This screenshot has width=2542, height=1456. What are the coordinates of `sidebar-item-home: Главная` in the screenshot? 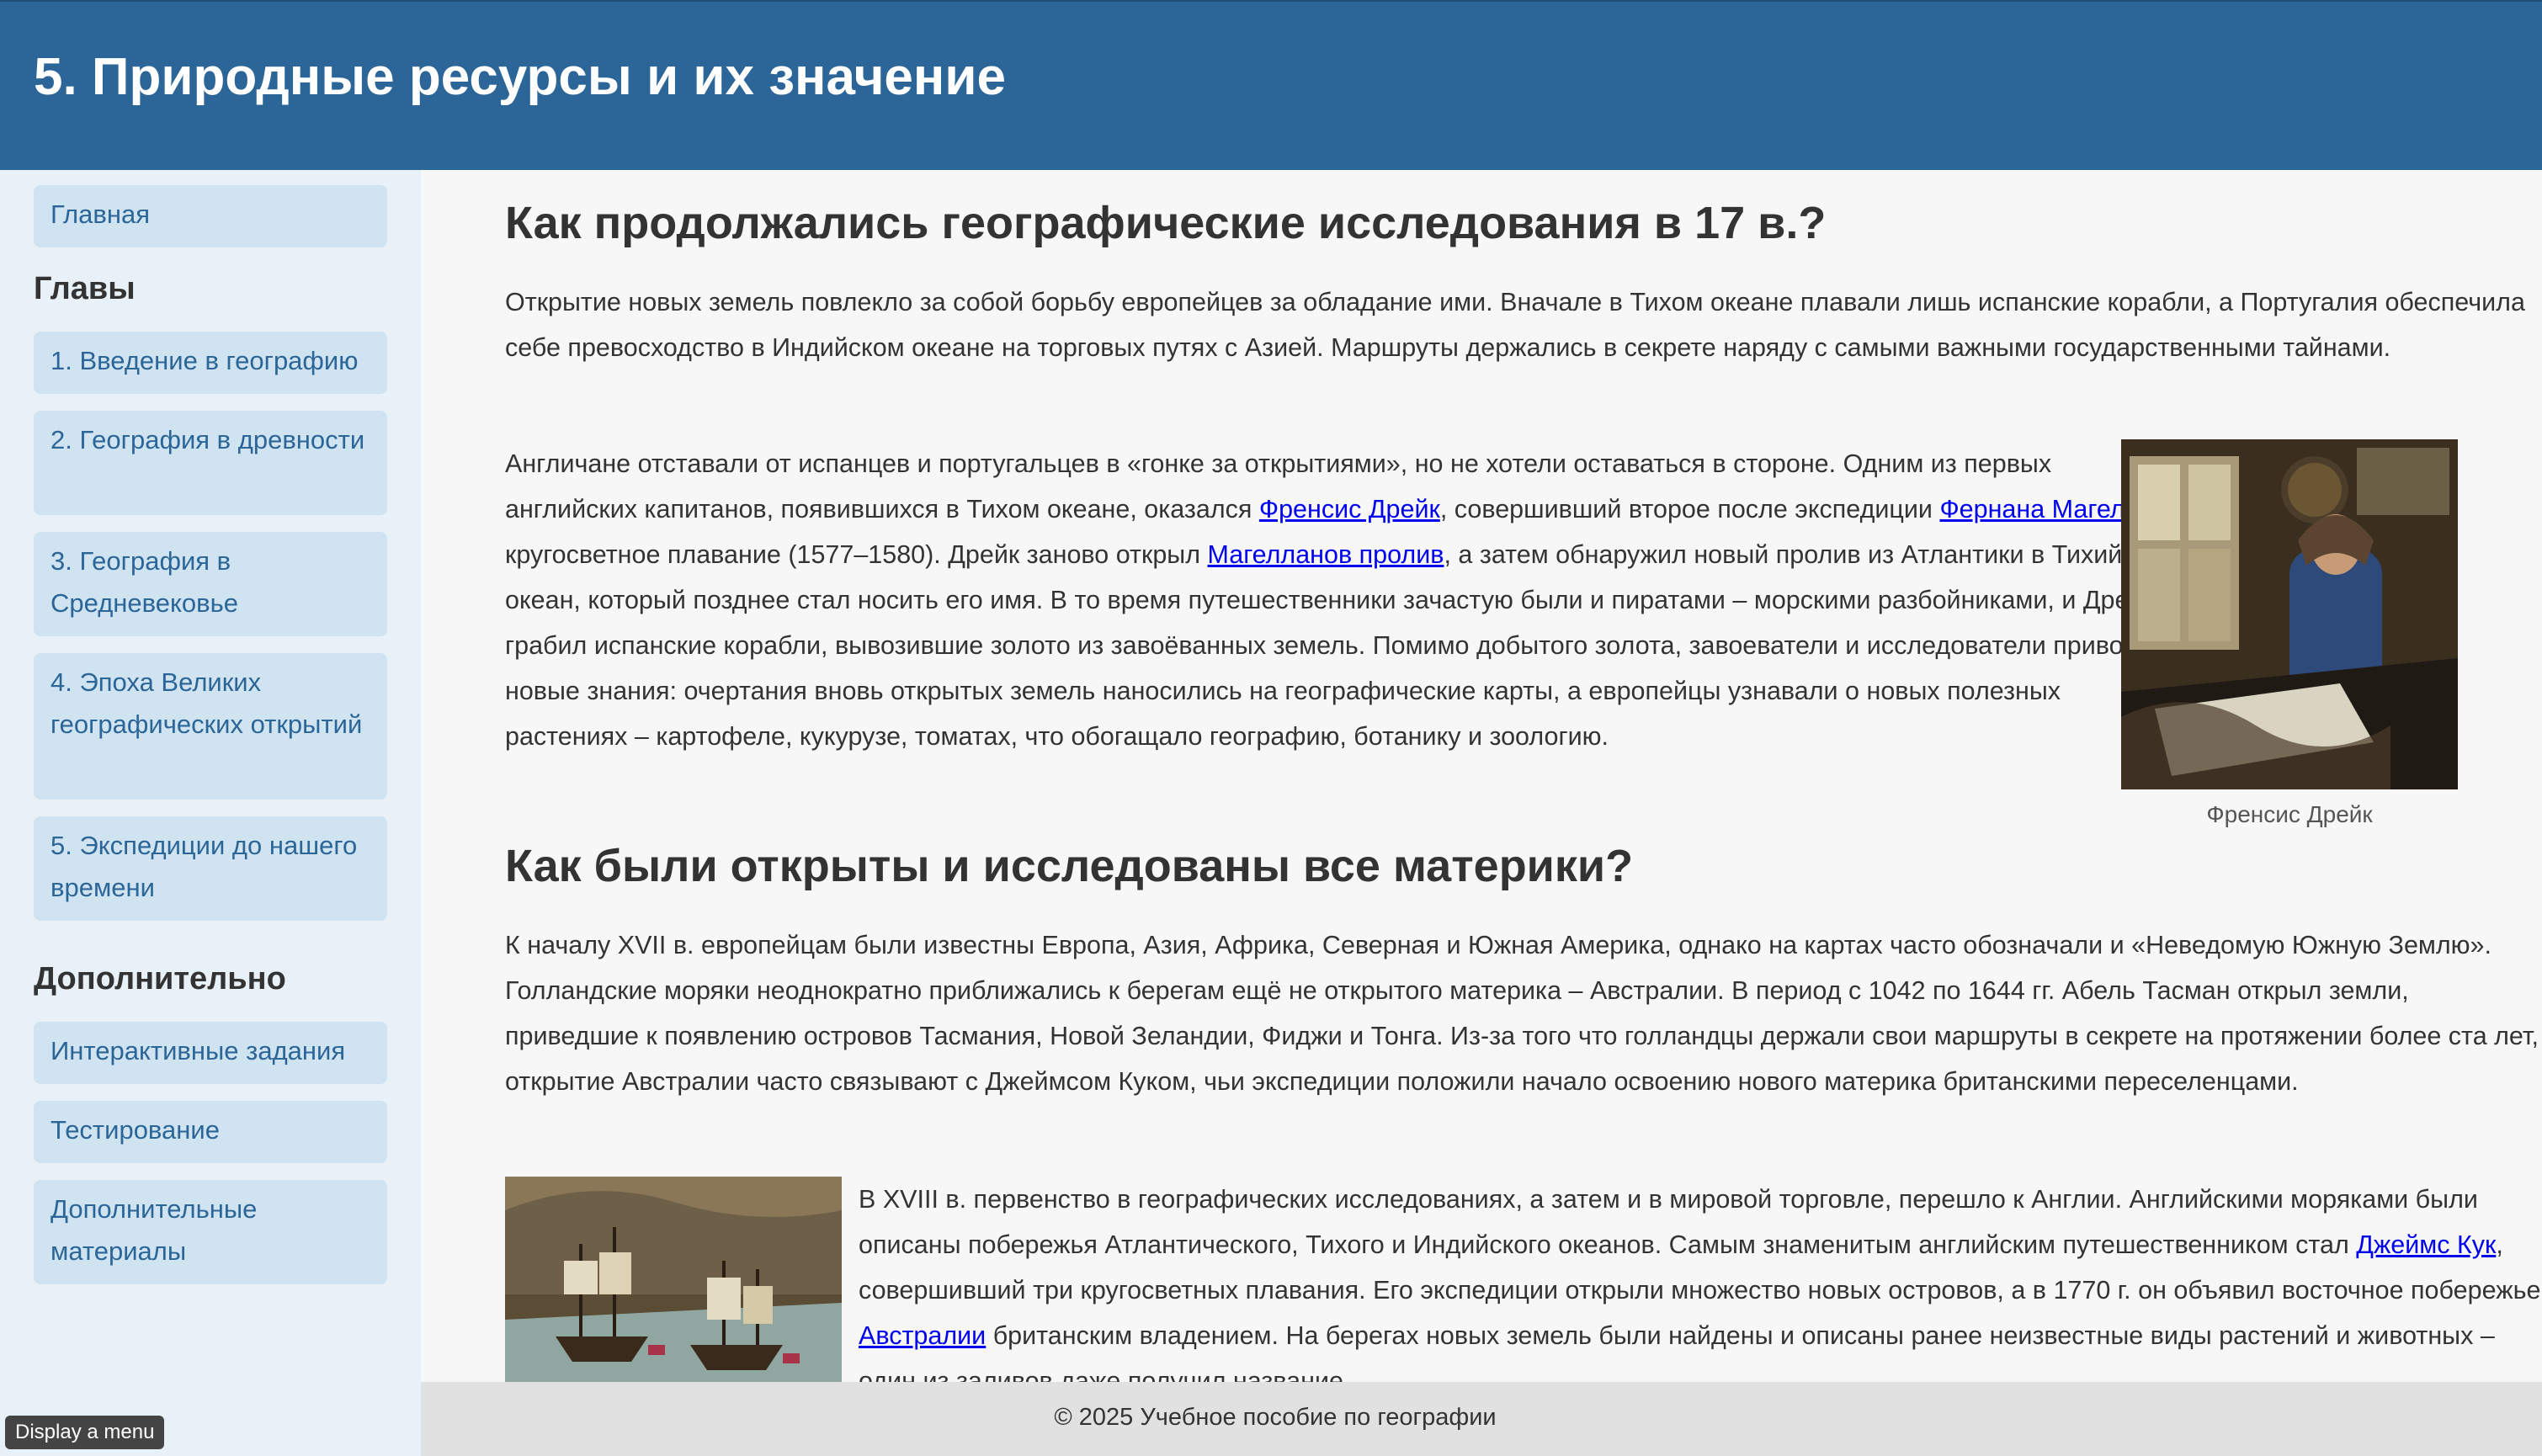 It's located at (210, 216).